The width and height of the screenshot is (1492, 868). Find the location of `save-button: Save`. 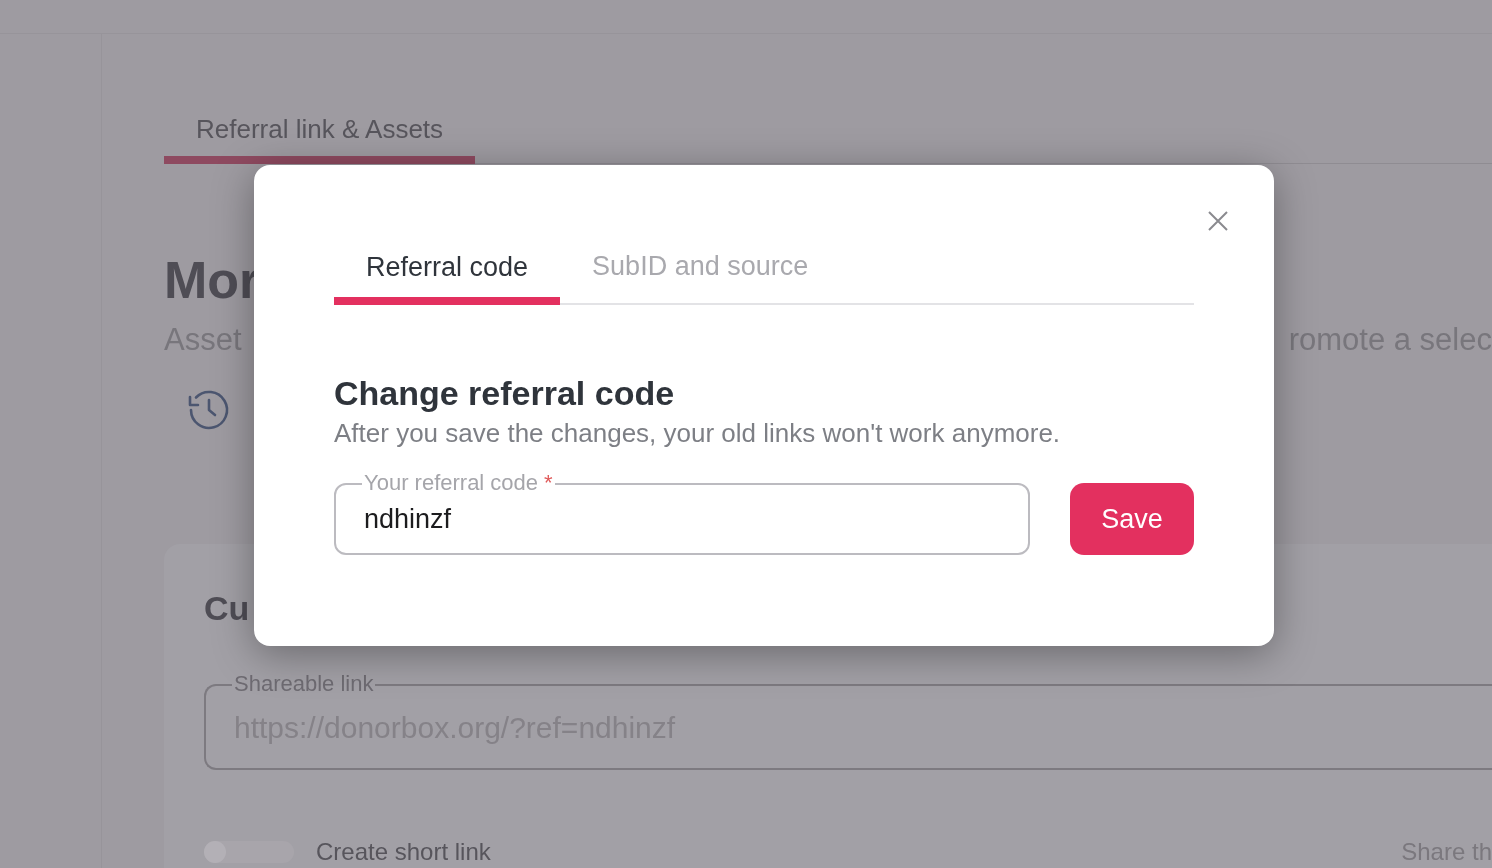

save-button: Save is located at coordinates (1132, 519).